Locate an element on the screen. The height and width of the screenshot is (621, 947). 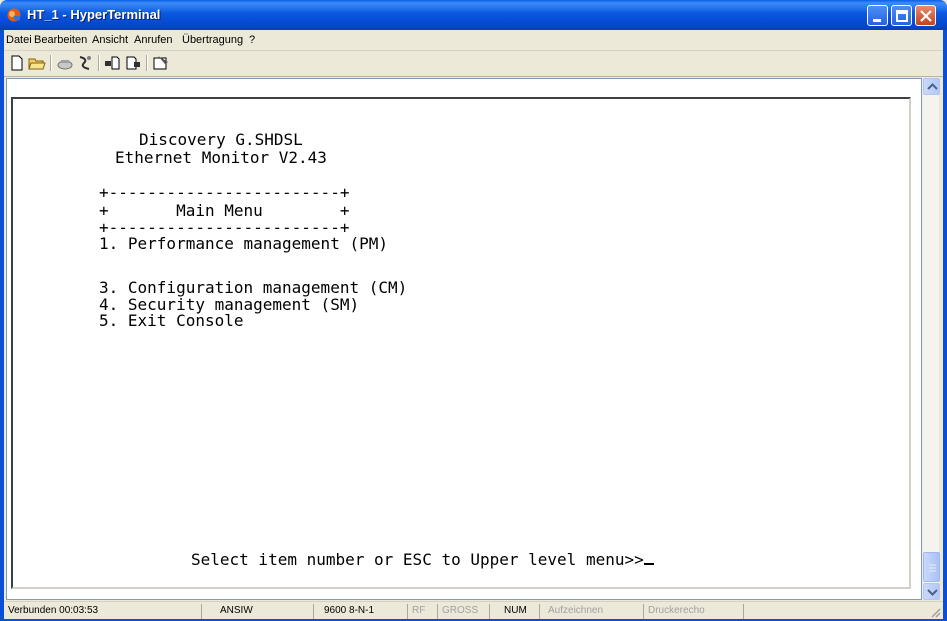
new-document-icon is located at coordinates (17, 63).